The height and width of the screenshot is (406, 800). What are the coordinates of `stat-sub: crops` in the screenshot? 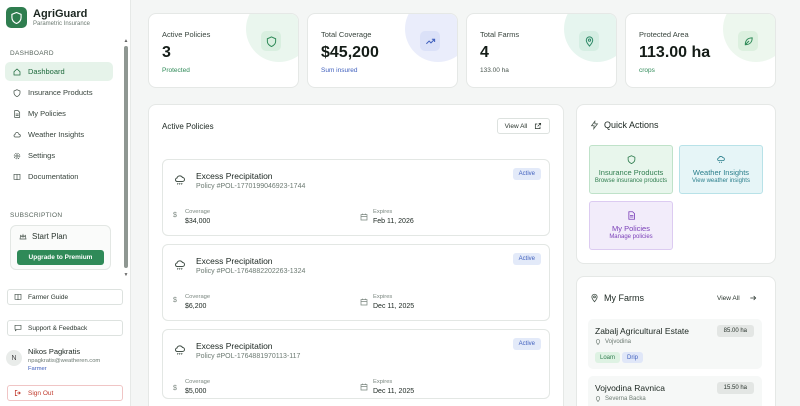 It's located at (647, 70).